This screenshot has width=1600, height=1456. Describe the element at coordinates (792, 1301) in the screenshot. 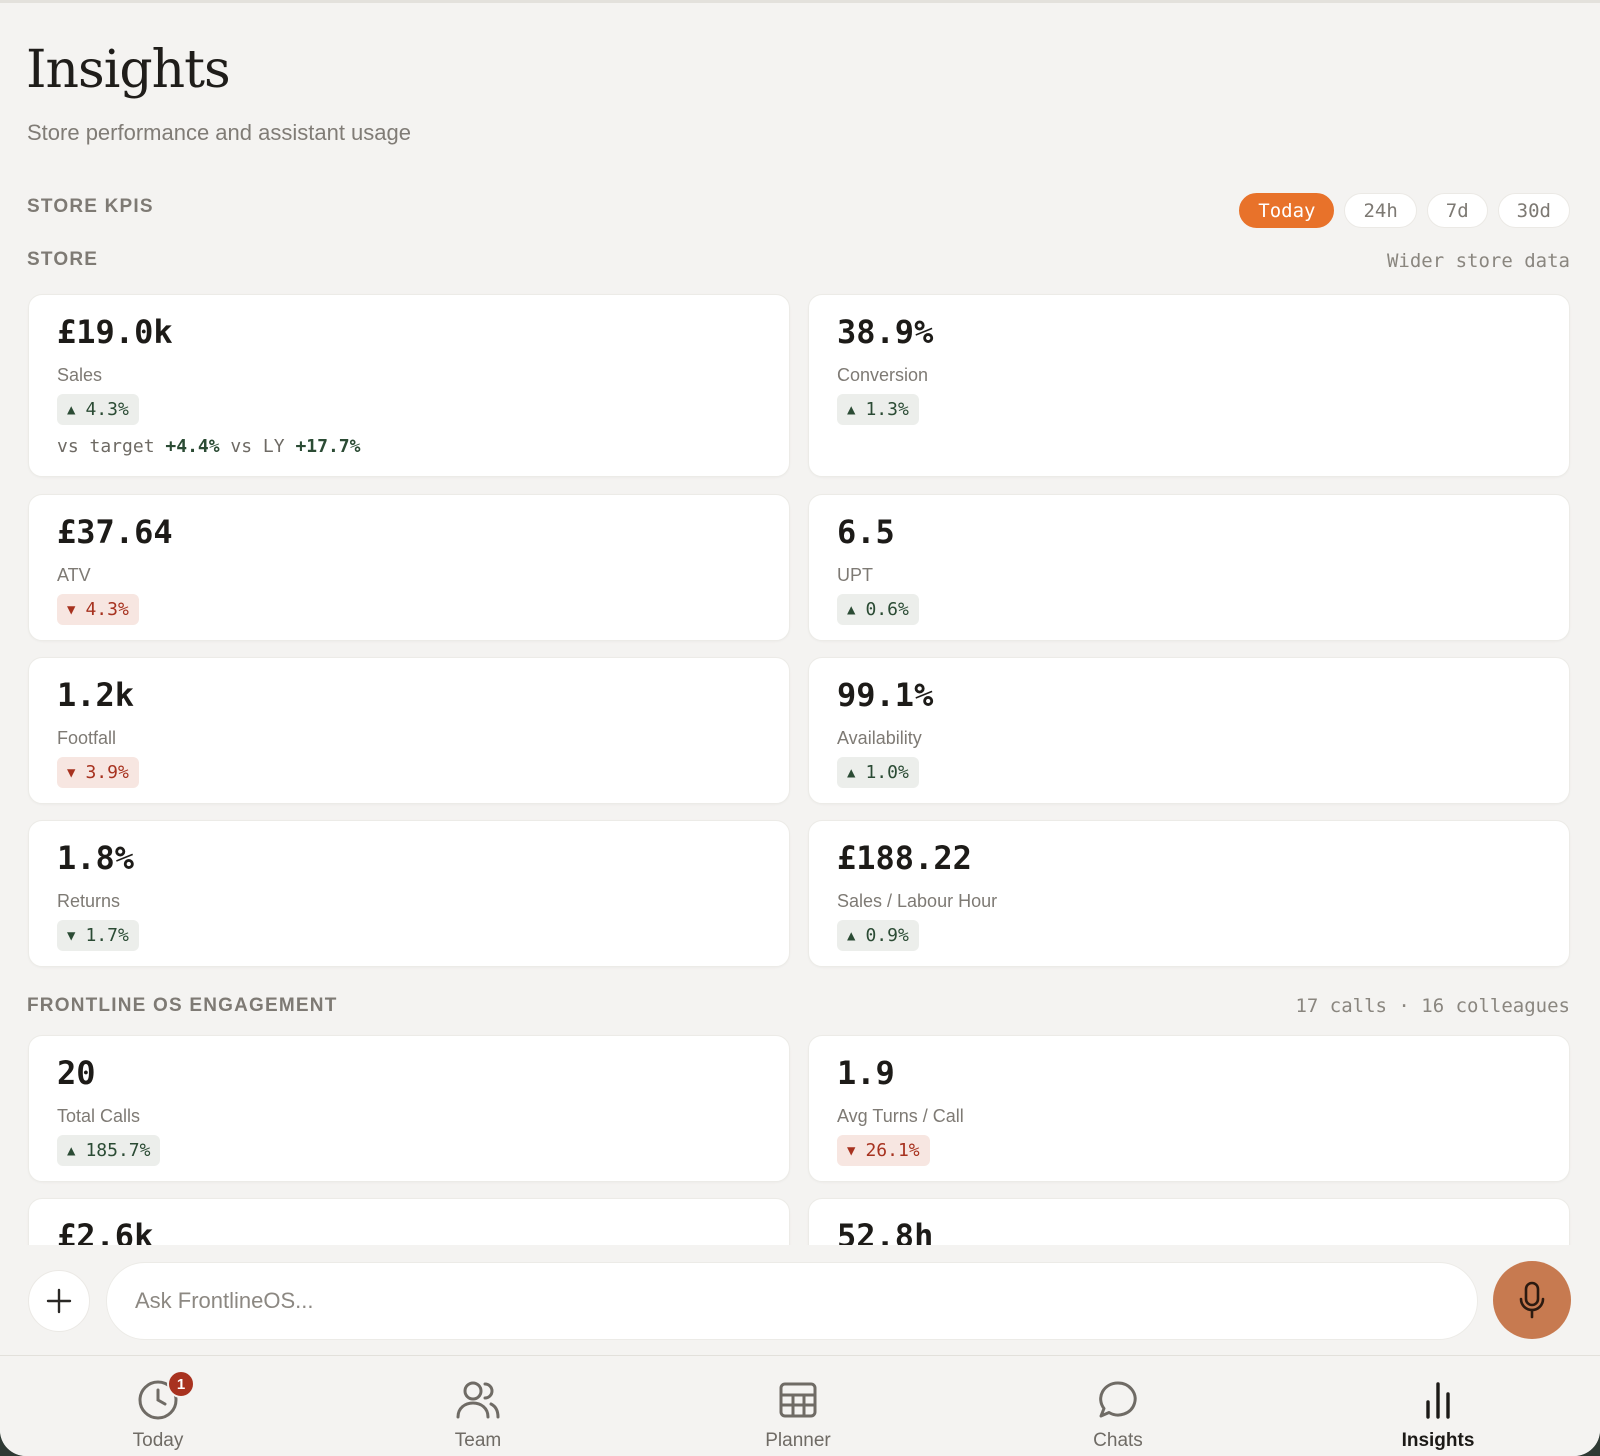

I see `ask-input` at that location.